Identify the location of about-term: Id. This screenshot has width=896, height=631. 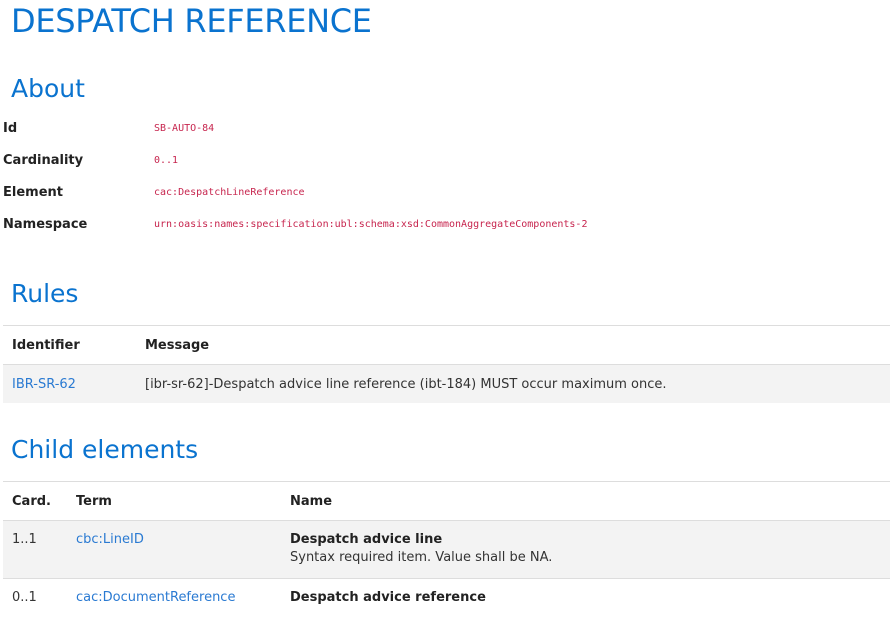
(10, 128).